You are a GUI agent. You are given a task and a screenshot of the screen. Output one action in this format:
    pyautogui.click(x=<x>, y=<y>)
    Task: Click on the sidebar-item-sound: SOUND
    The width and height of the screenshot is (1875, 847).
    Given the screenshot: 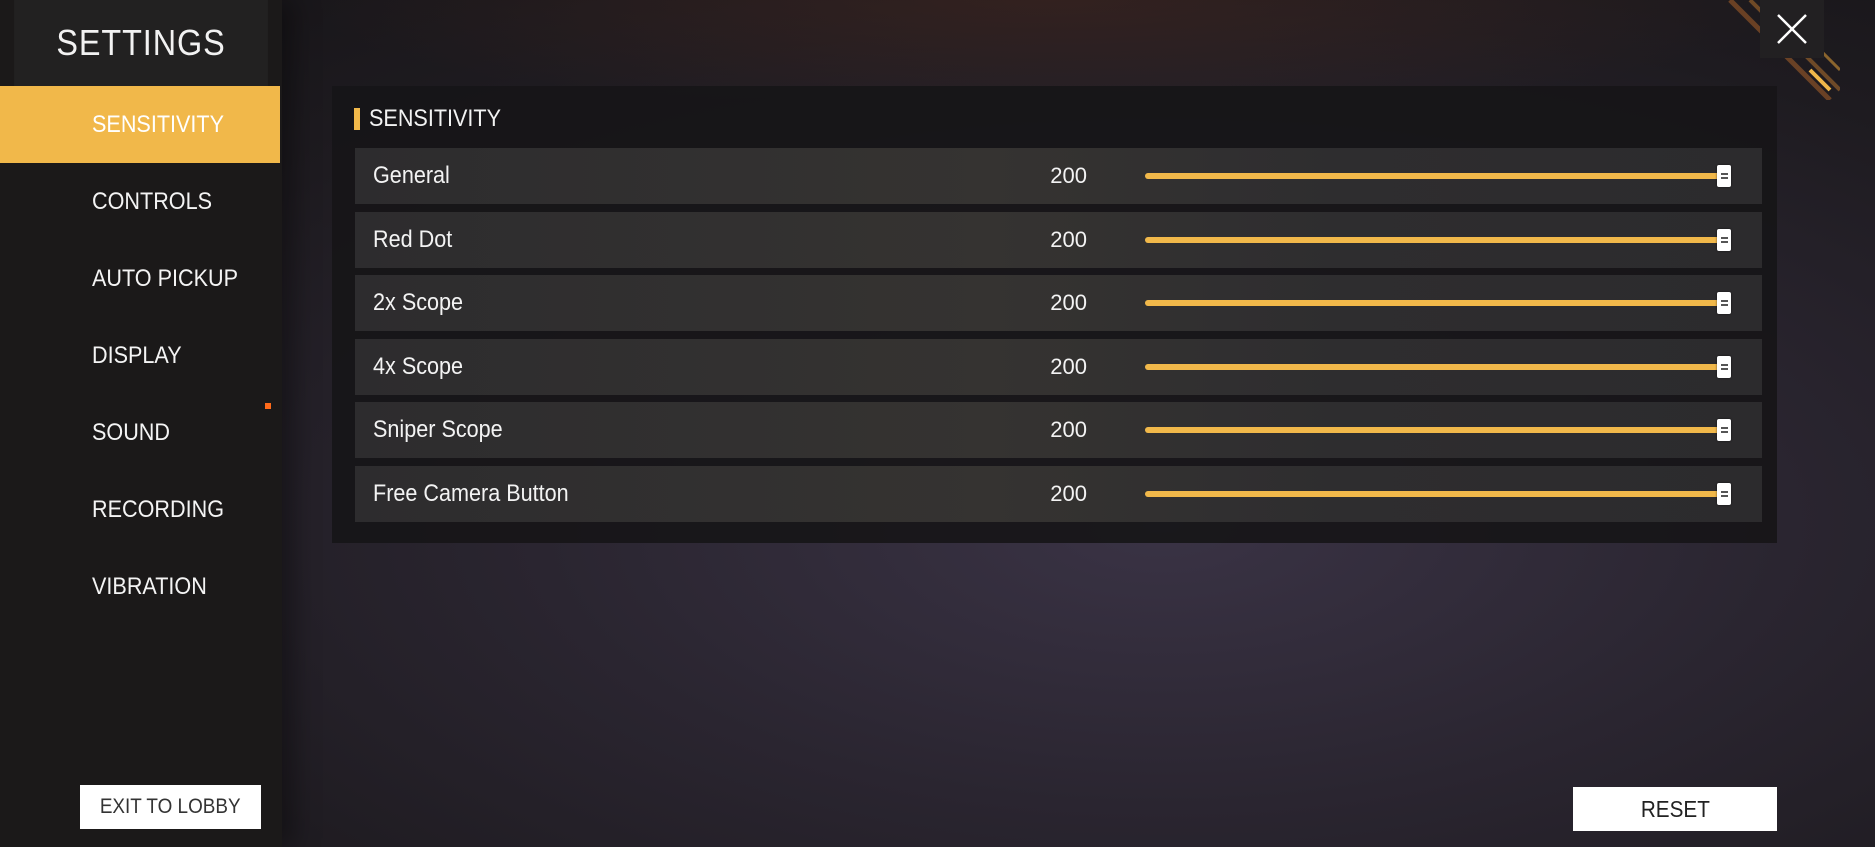 What is the action you would take?
    pyautogui.click(x=141, y=432)
    